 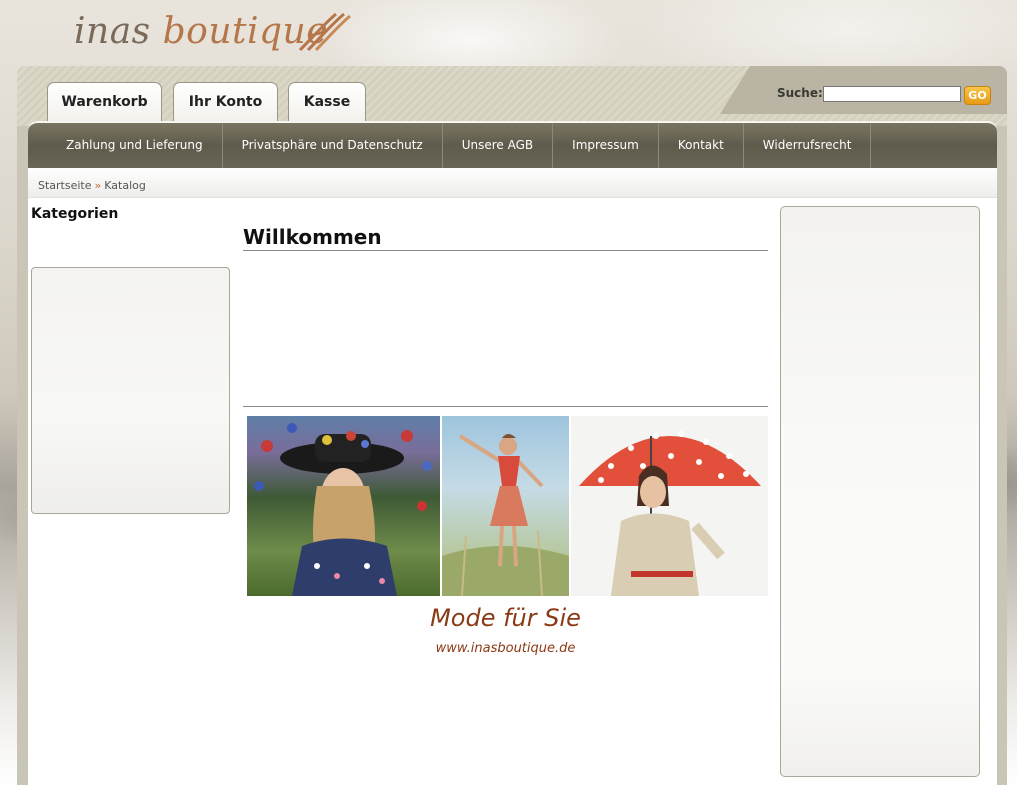 What do you see at coordinates (505, 238) in the screenshot?
I see `page-title: Willkommen` at bounding box center [505, 238].